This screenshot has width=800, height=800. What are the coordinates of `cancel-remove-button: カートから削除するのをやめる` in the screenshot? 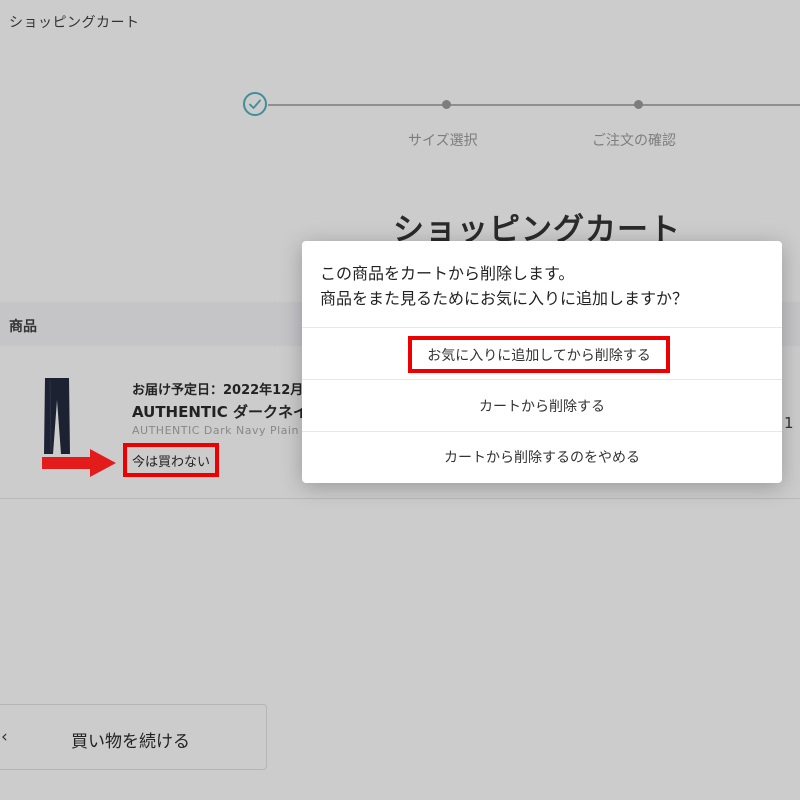 It's located at (542, 457).